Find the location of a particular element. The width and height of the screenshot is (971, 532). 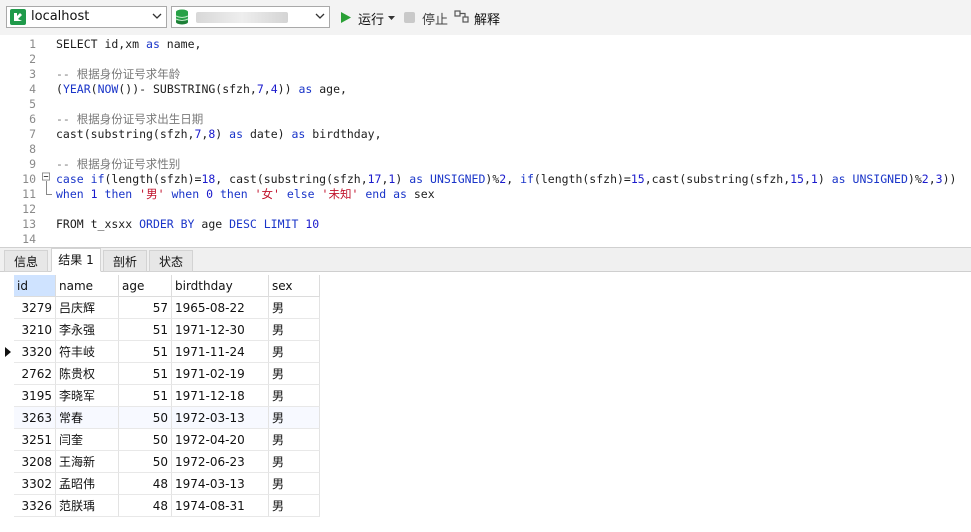

cell-name: 符丰岐 is located at coordinates (87, 352).